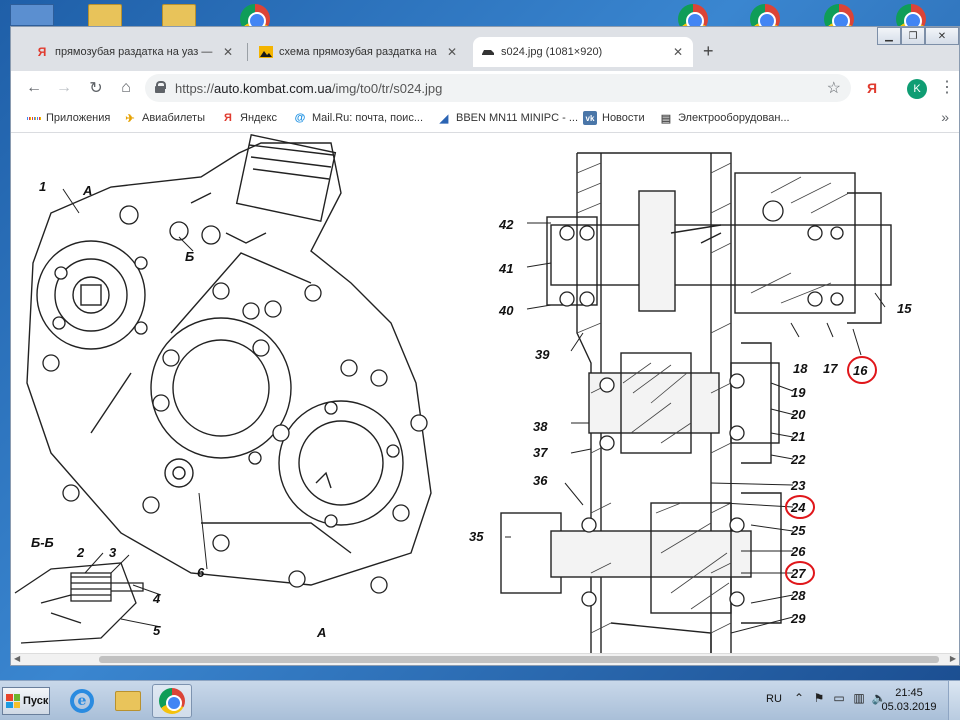 The image size is (960, 720). I want to click on label-39: 39, so click(542, 354).